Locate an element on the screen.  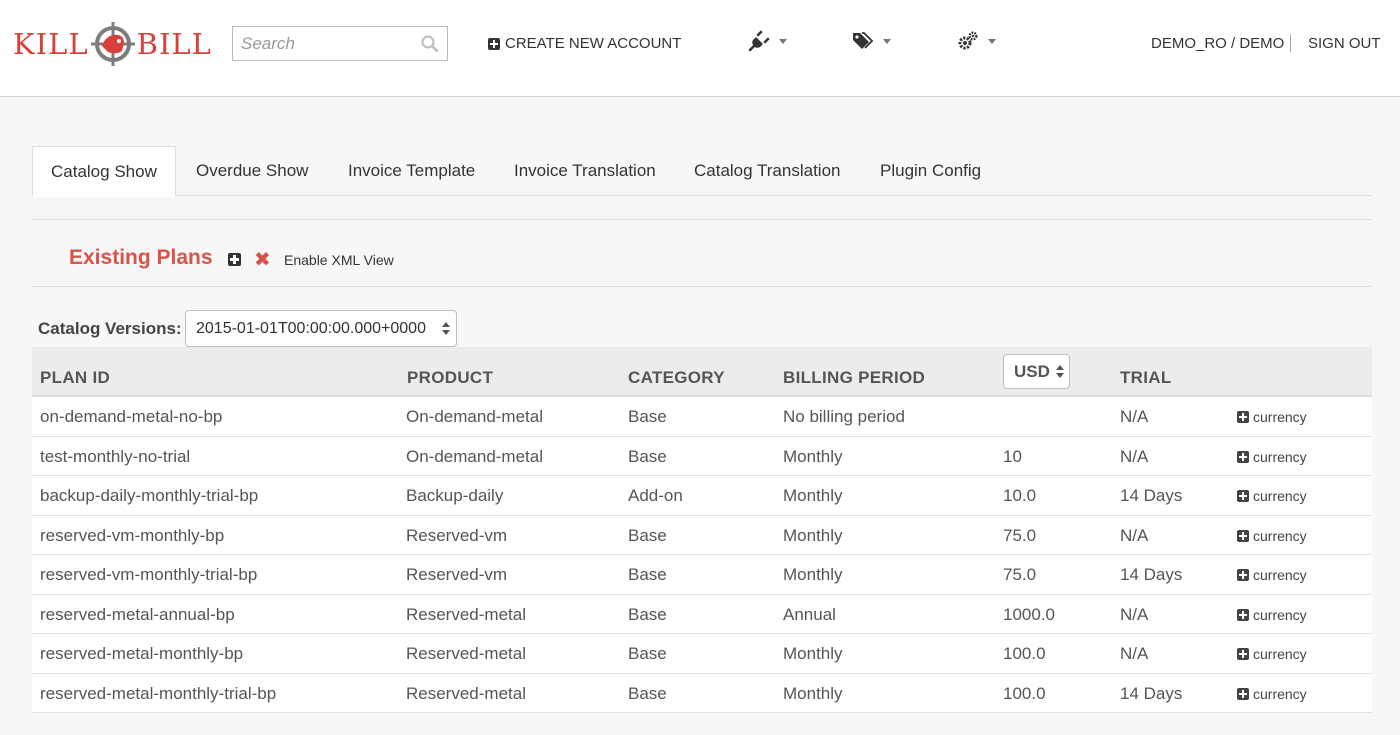
plug-icon is located at coordinates (759, 41).